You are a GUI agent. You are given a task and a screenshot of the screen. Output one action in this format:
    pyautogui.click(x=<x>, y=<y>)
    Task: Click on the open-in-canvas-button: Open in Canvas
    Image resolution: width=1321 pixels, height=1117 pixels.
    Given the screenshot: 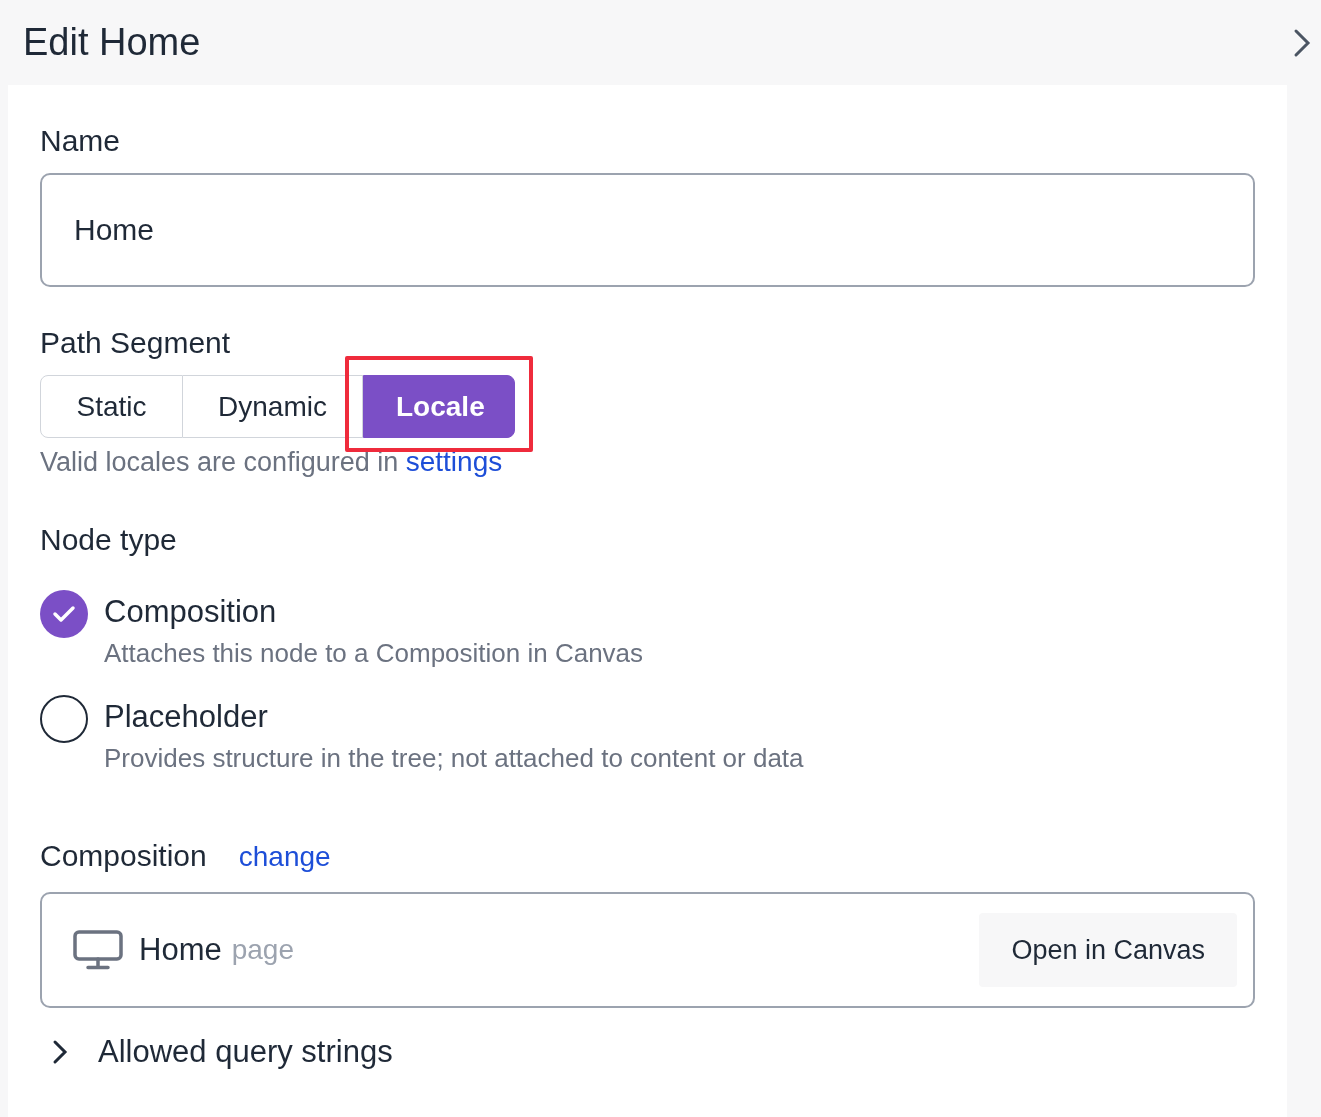 What is the action you would take?
    pyautogui.click(x=1108, y=950)
    